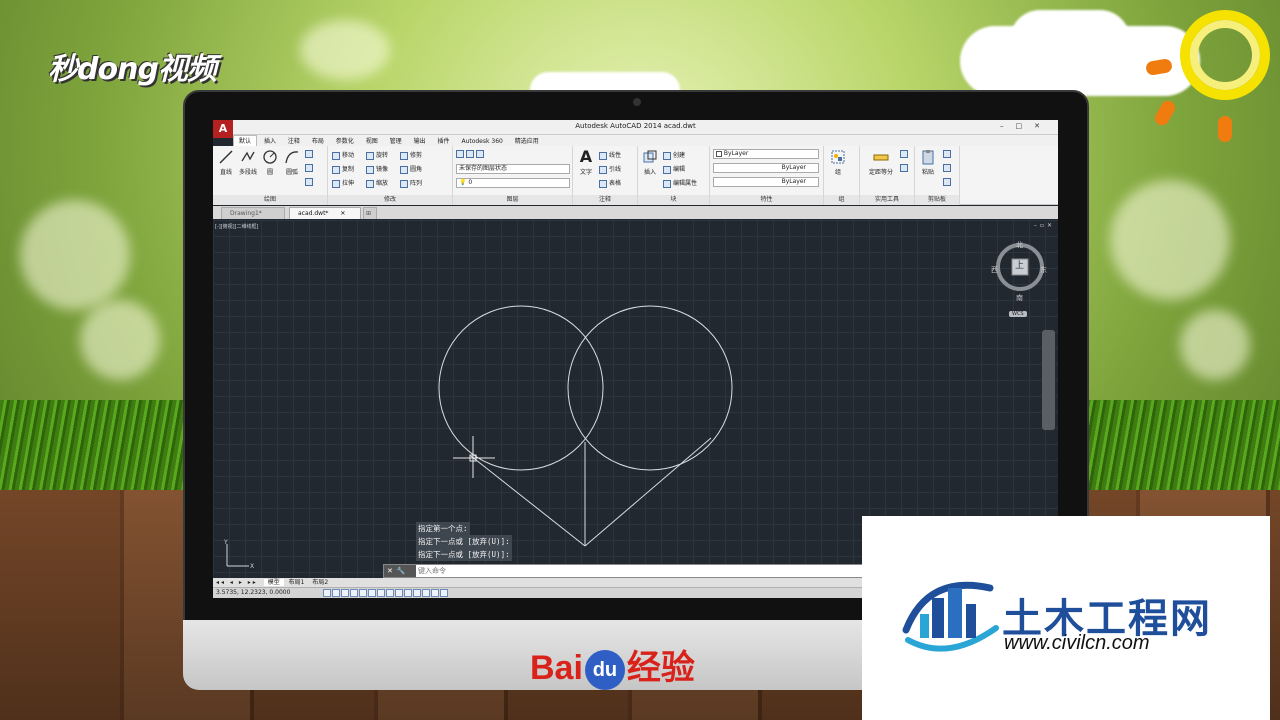 The image size is (1280, 720). What do you see at coordinates (928, 162) in the screenshot?
I see `paste-tool: 粘贴` at bounding box center [928, 162].